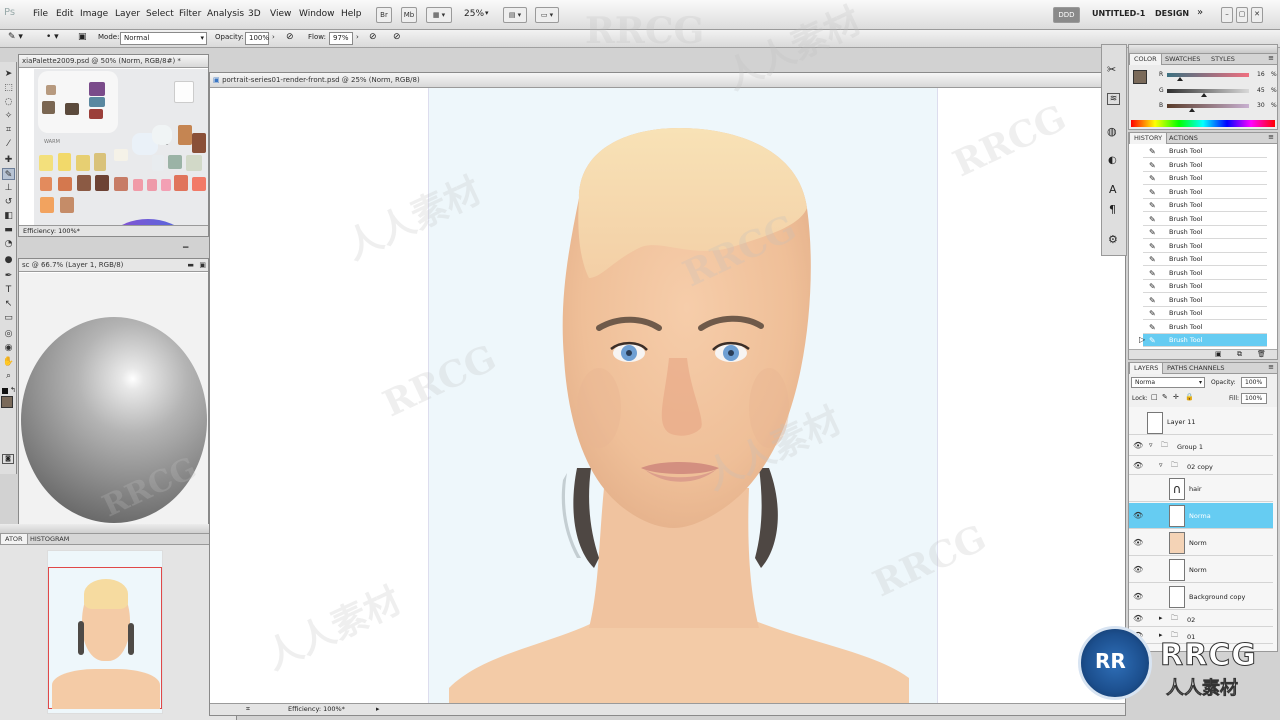  I want to click on opacity-field: 100%, so click(257, 38).